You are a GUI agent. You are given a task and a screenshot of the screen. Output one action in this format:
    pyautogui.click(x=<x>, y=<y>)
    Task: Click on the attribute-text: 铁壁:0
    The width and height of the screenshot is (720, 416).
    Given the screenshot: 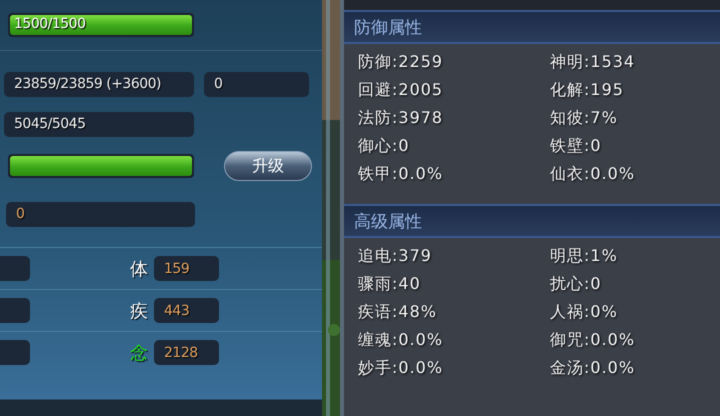 What is the action you would take?
    pyautogui.click(x=576, y=146)
    